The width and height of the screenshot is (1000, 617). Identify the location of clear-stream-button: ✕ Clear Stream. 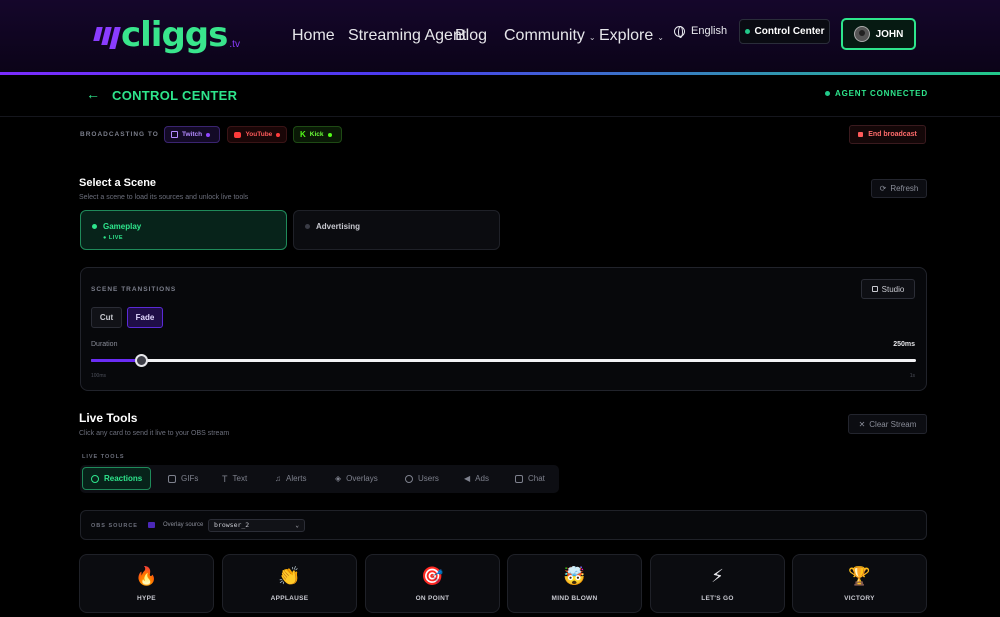
(887, 424).